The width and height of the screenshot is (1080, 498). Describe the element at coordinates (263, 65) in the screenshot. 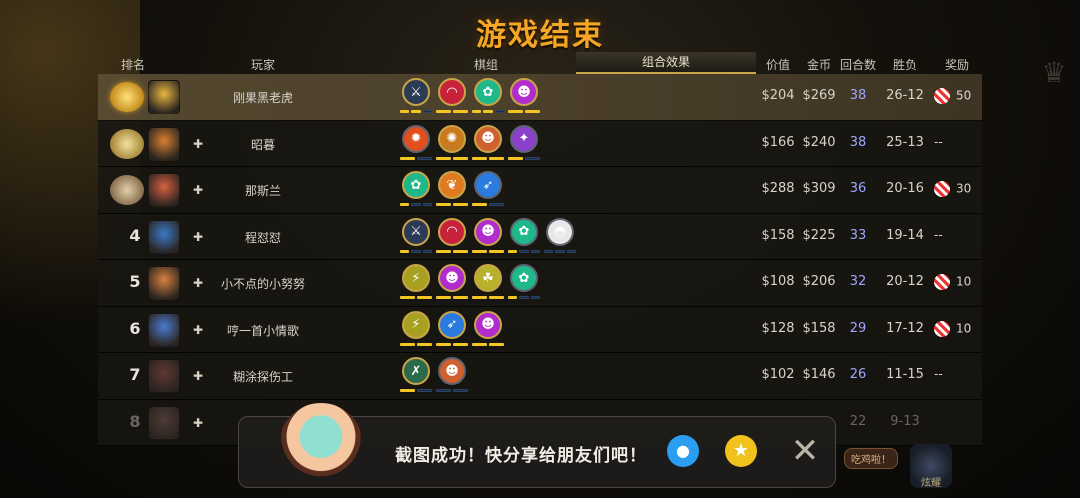

I see `header-player: 玩家` at that location.